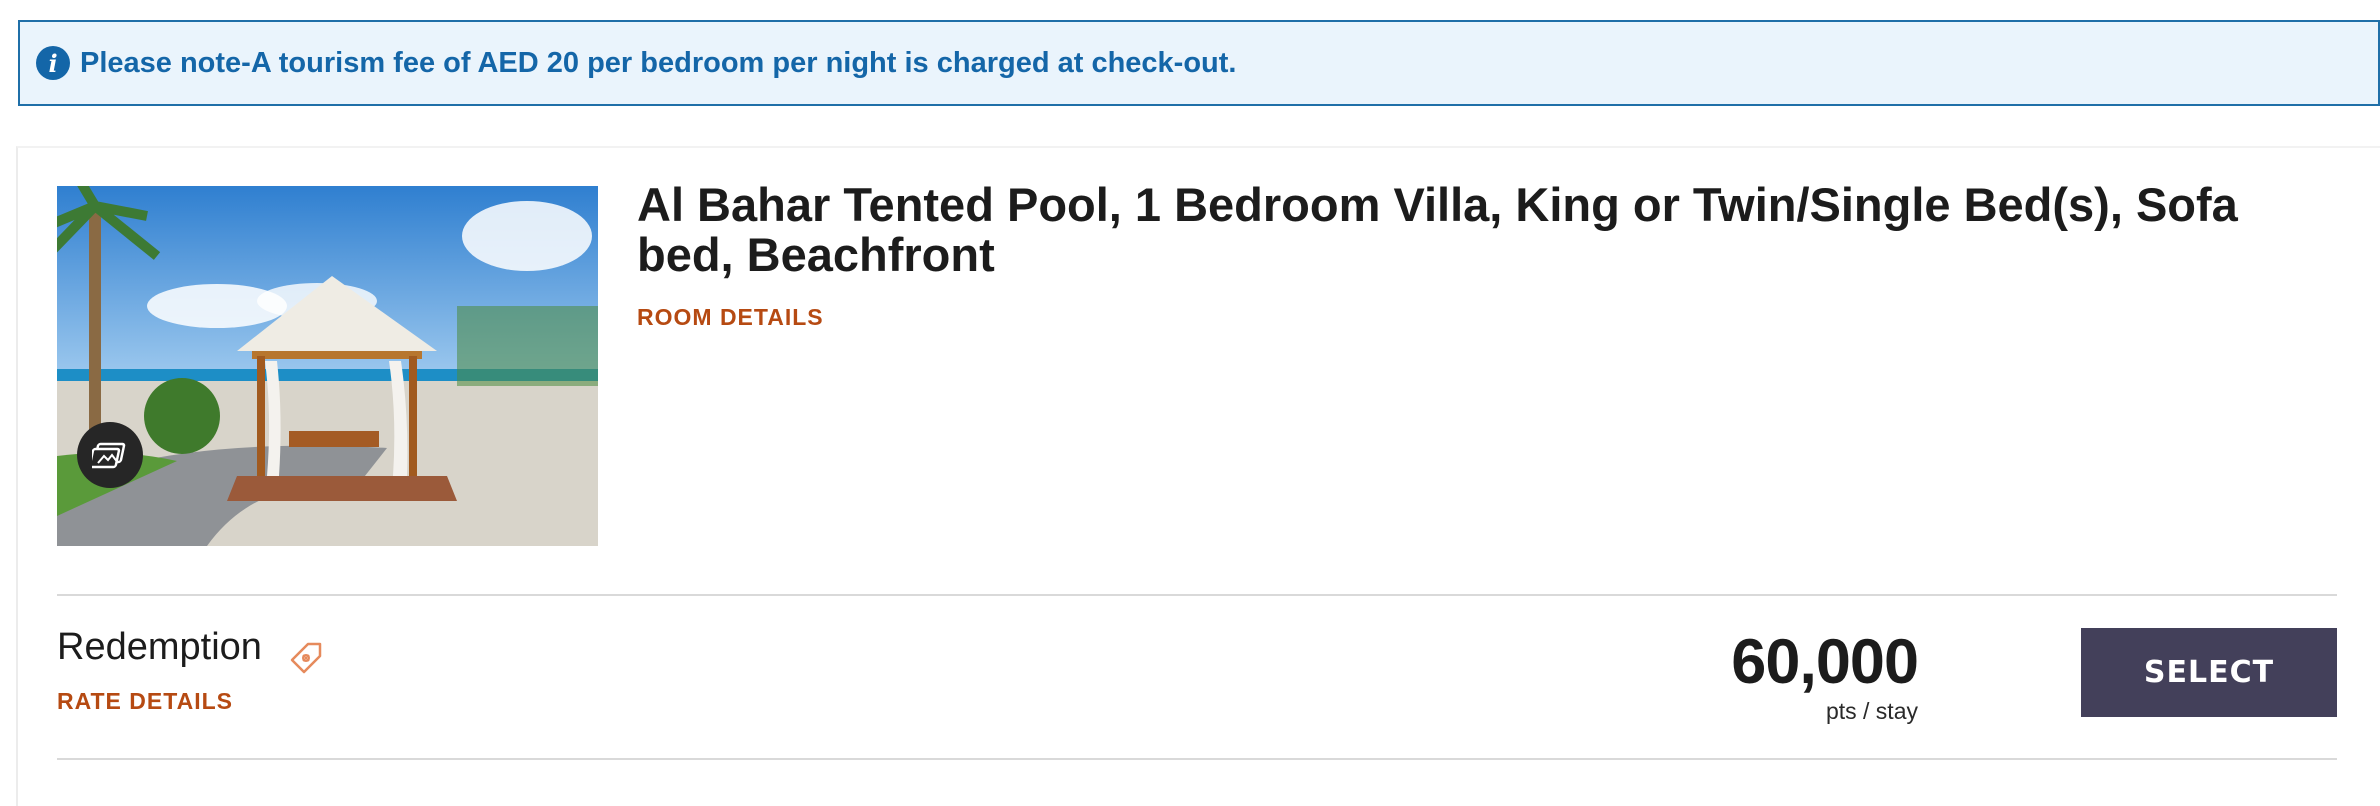  I want to click on photo-gallery-button, so click(110, 455).